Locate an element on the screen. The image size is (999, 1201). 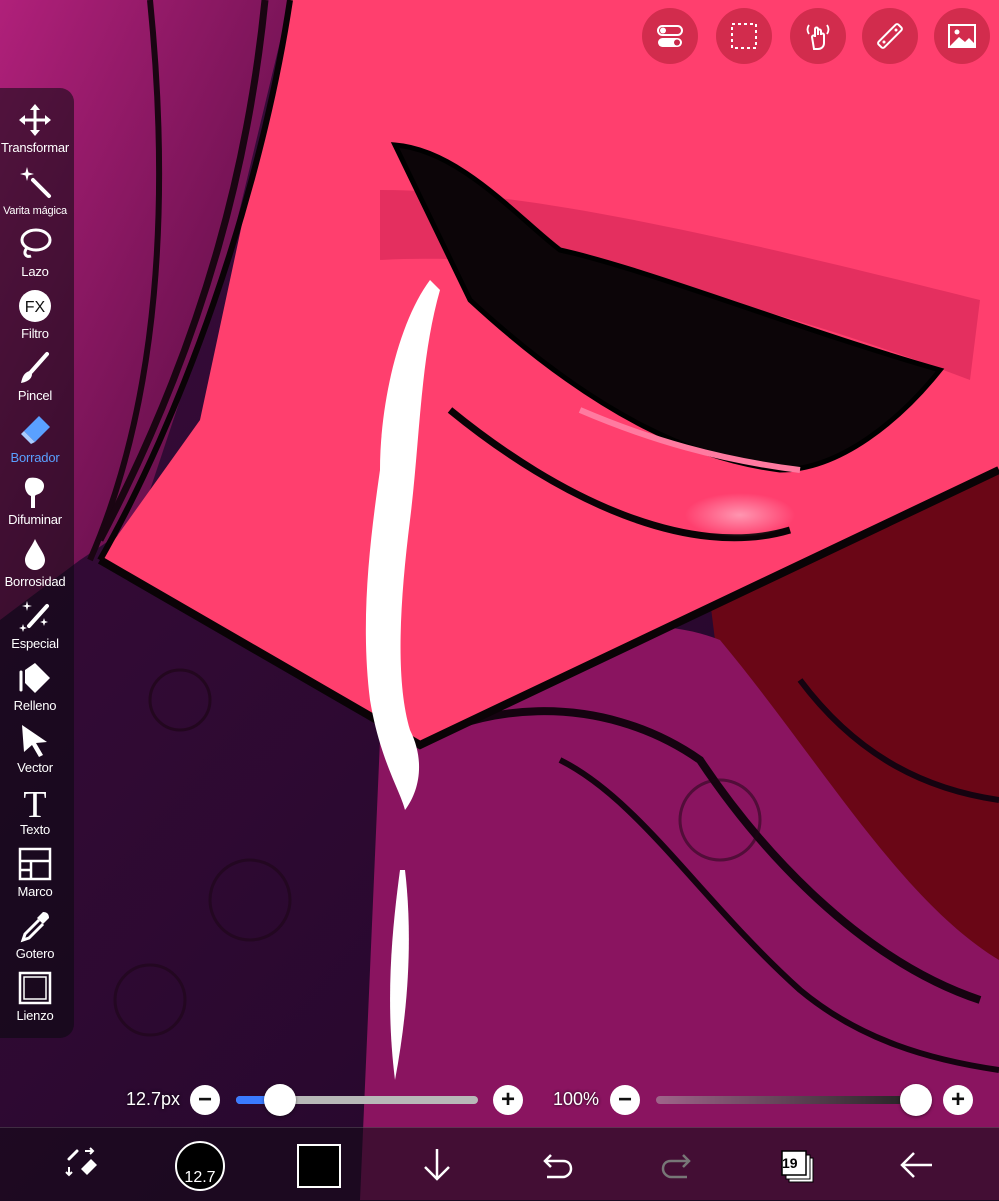
tool-difuminar: Difuminar is located at coordinates (35, 503).